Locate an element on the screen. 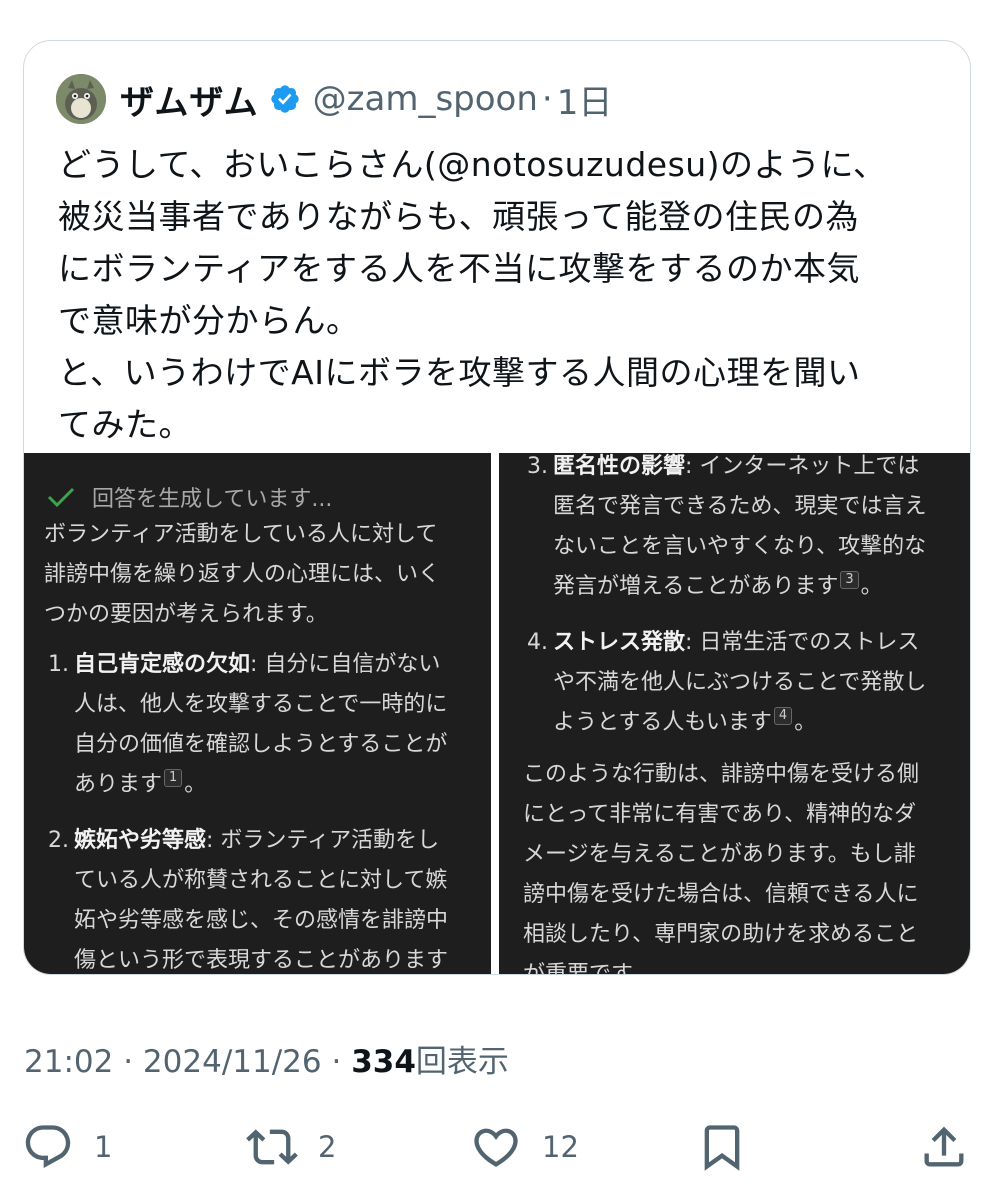 The width and height of the screenshot is (994, 1200). list-item-title: 自己肯定感の欠如 is located at coordinates (162, 664).